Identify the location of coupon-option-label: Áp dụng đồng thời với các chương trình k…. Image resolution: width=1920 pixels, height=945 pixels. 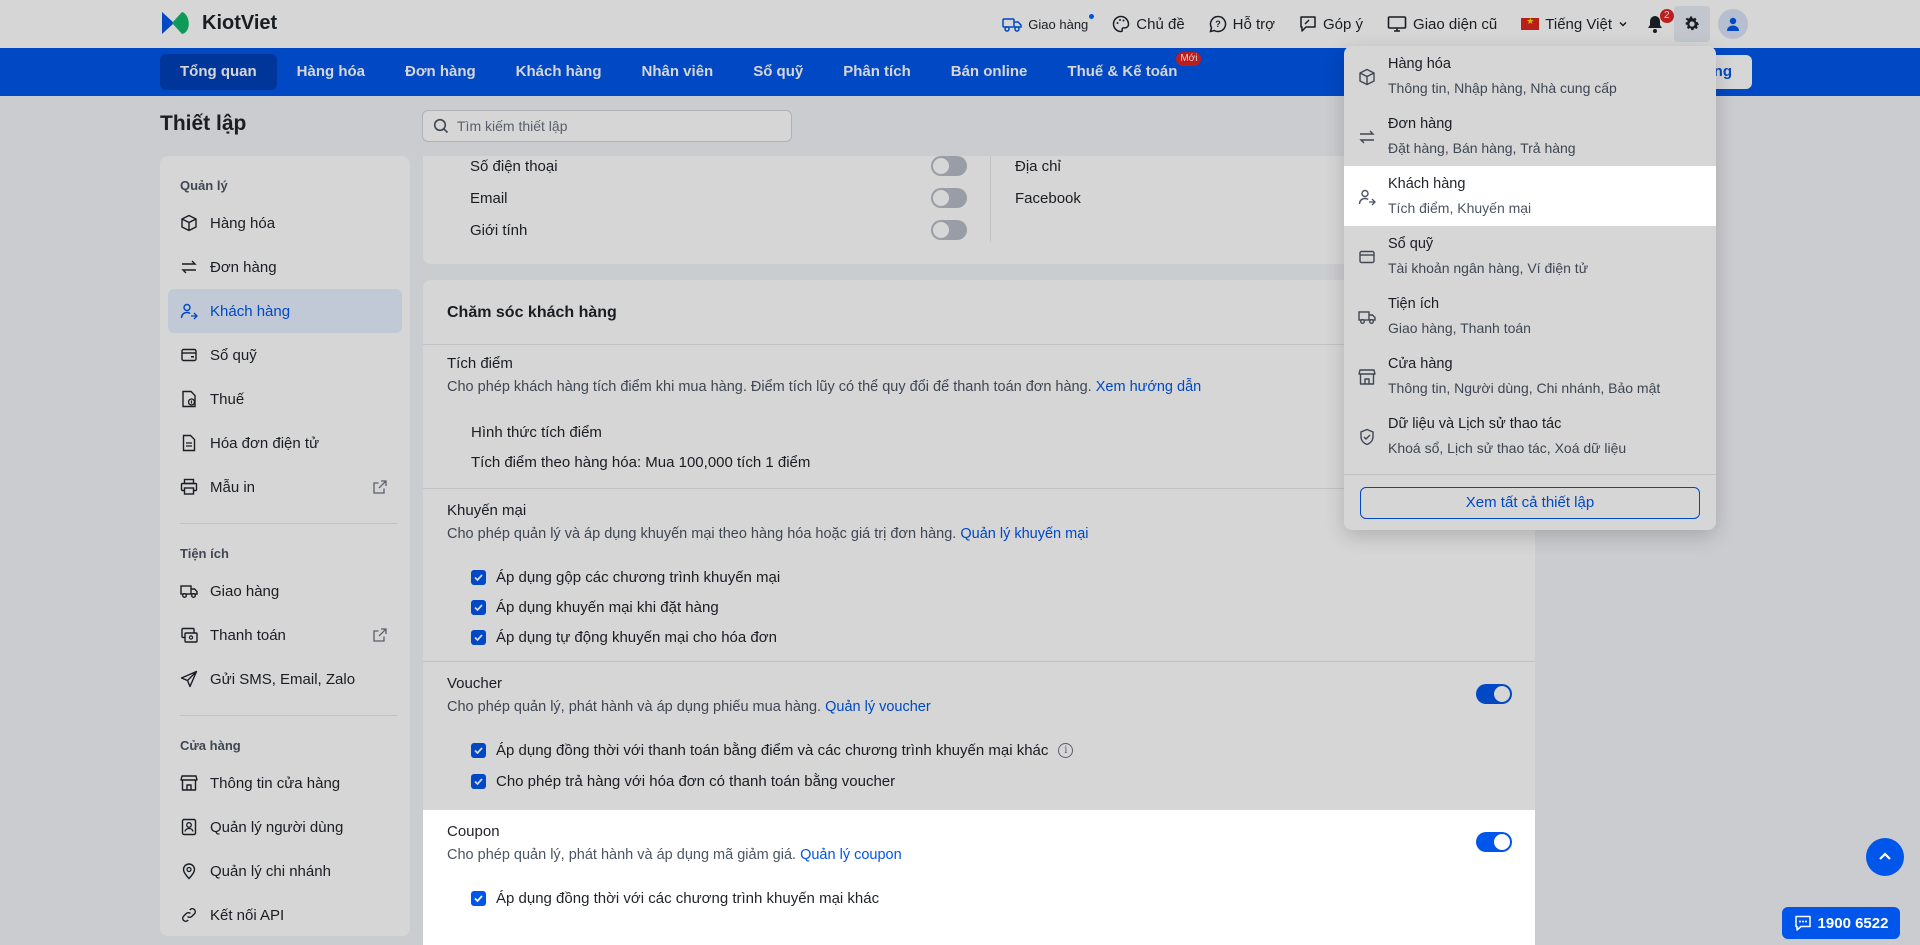
(688, 898).